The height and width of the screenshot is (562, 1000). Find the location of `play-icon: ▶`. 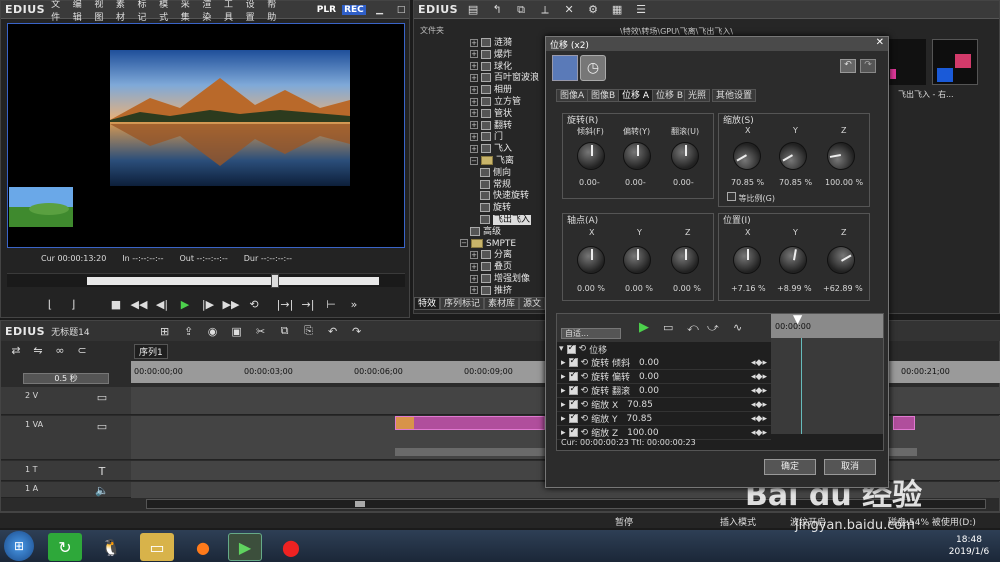

play-icon: ▶ is located at coordinates (185, 304).